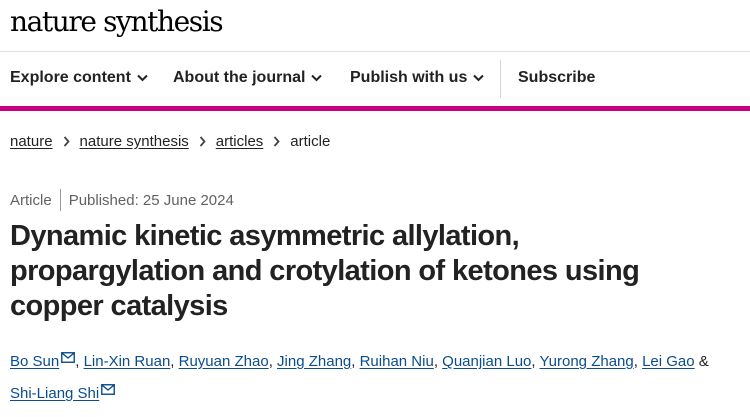 This screenshot has height=417, width=750. Describe the element at coordinates (397, 361) in the screenshot. I see `author-link: Ruihan Niu` at that location.